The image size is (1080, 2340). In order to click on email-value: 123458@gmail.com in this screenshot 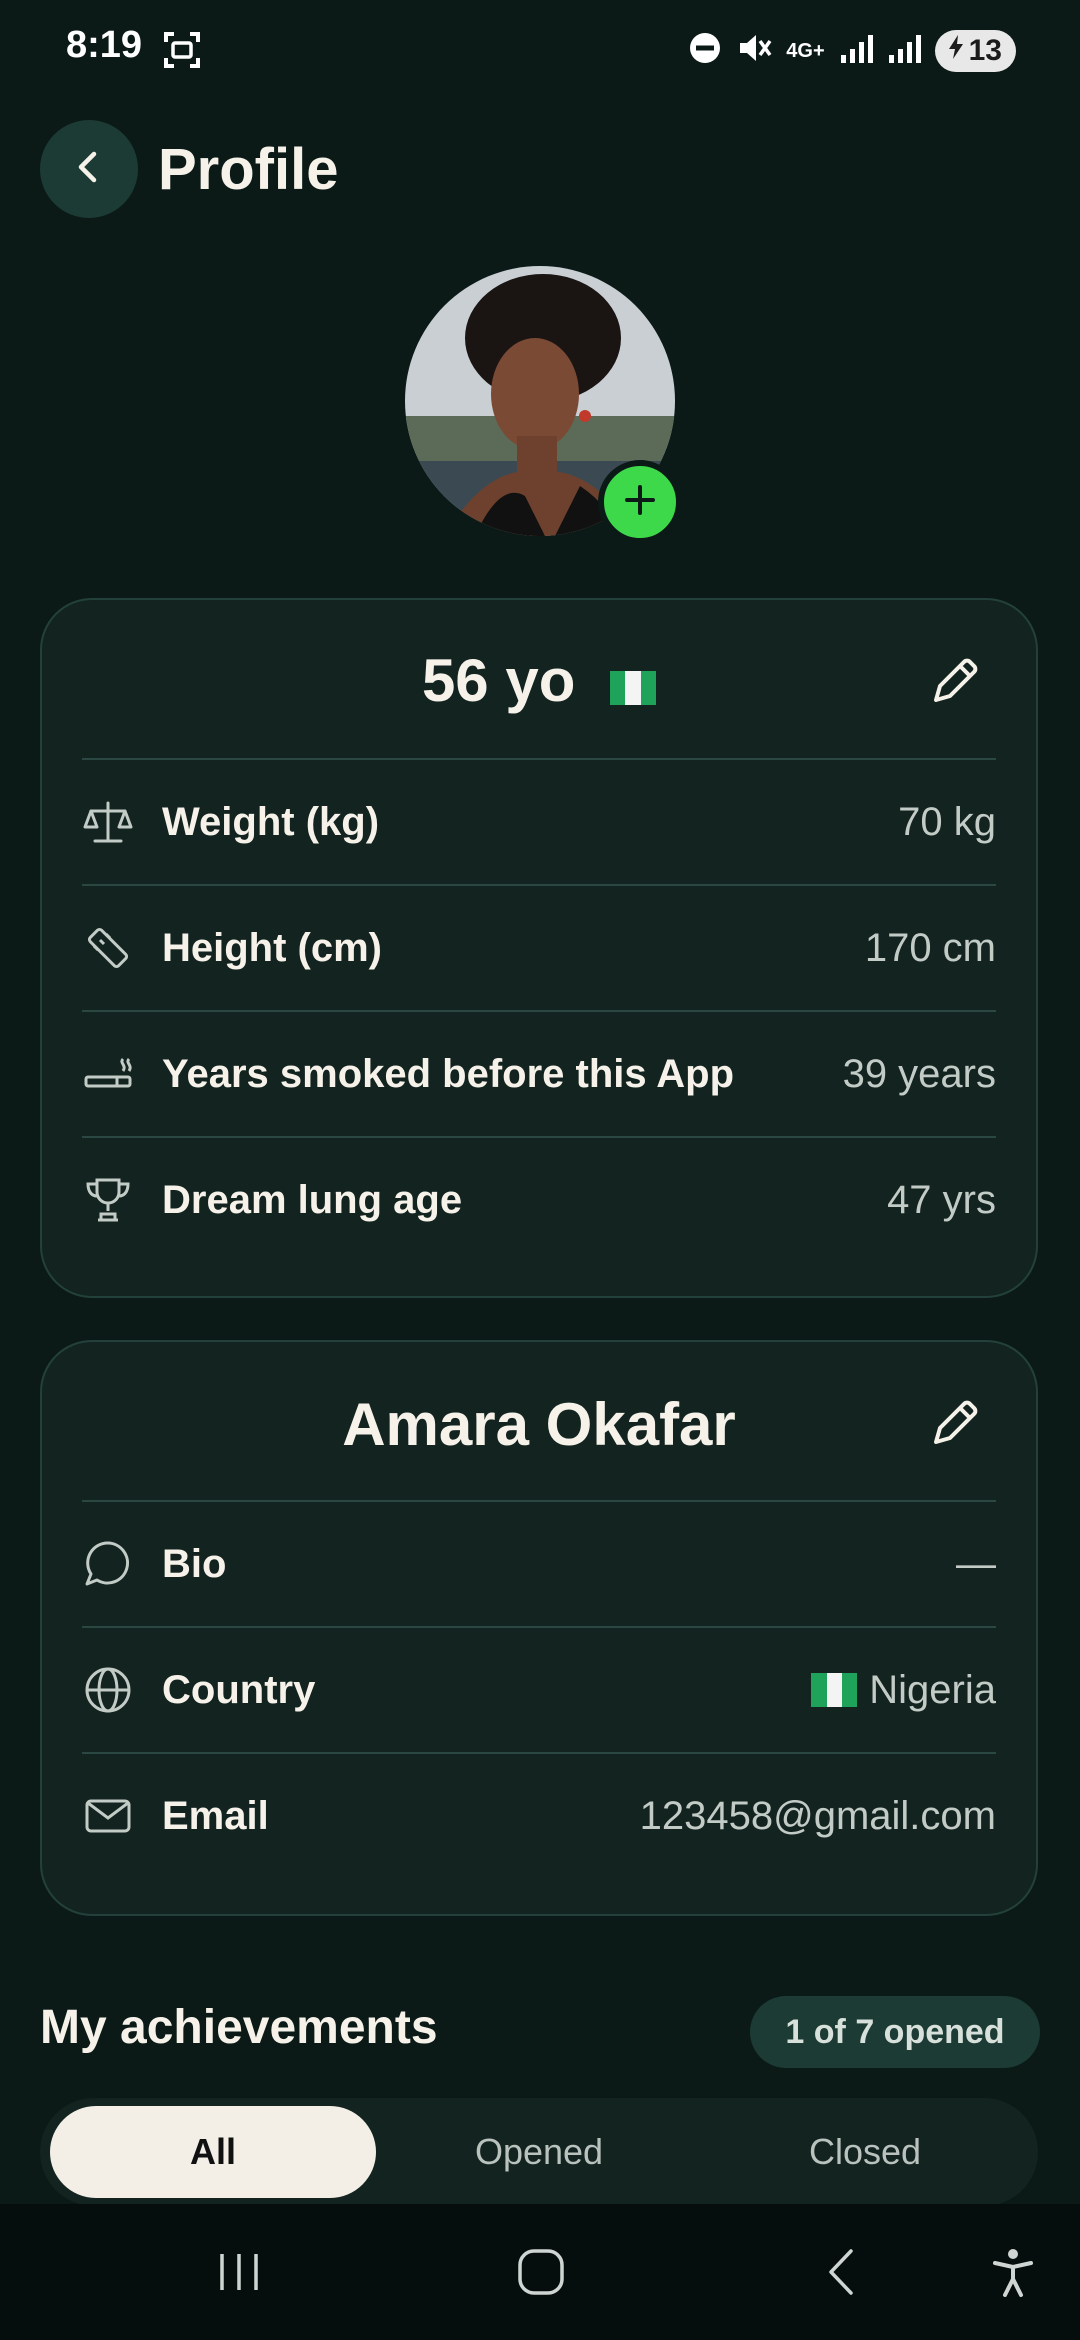, I will do `click(817, 1815)`.